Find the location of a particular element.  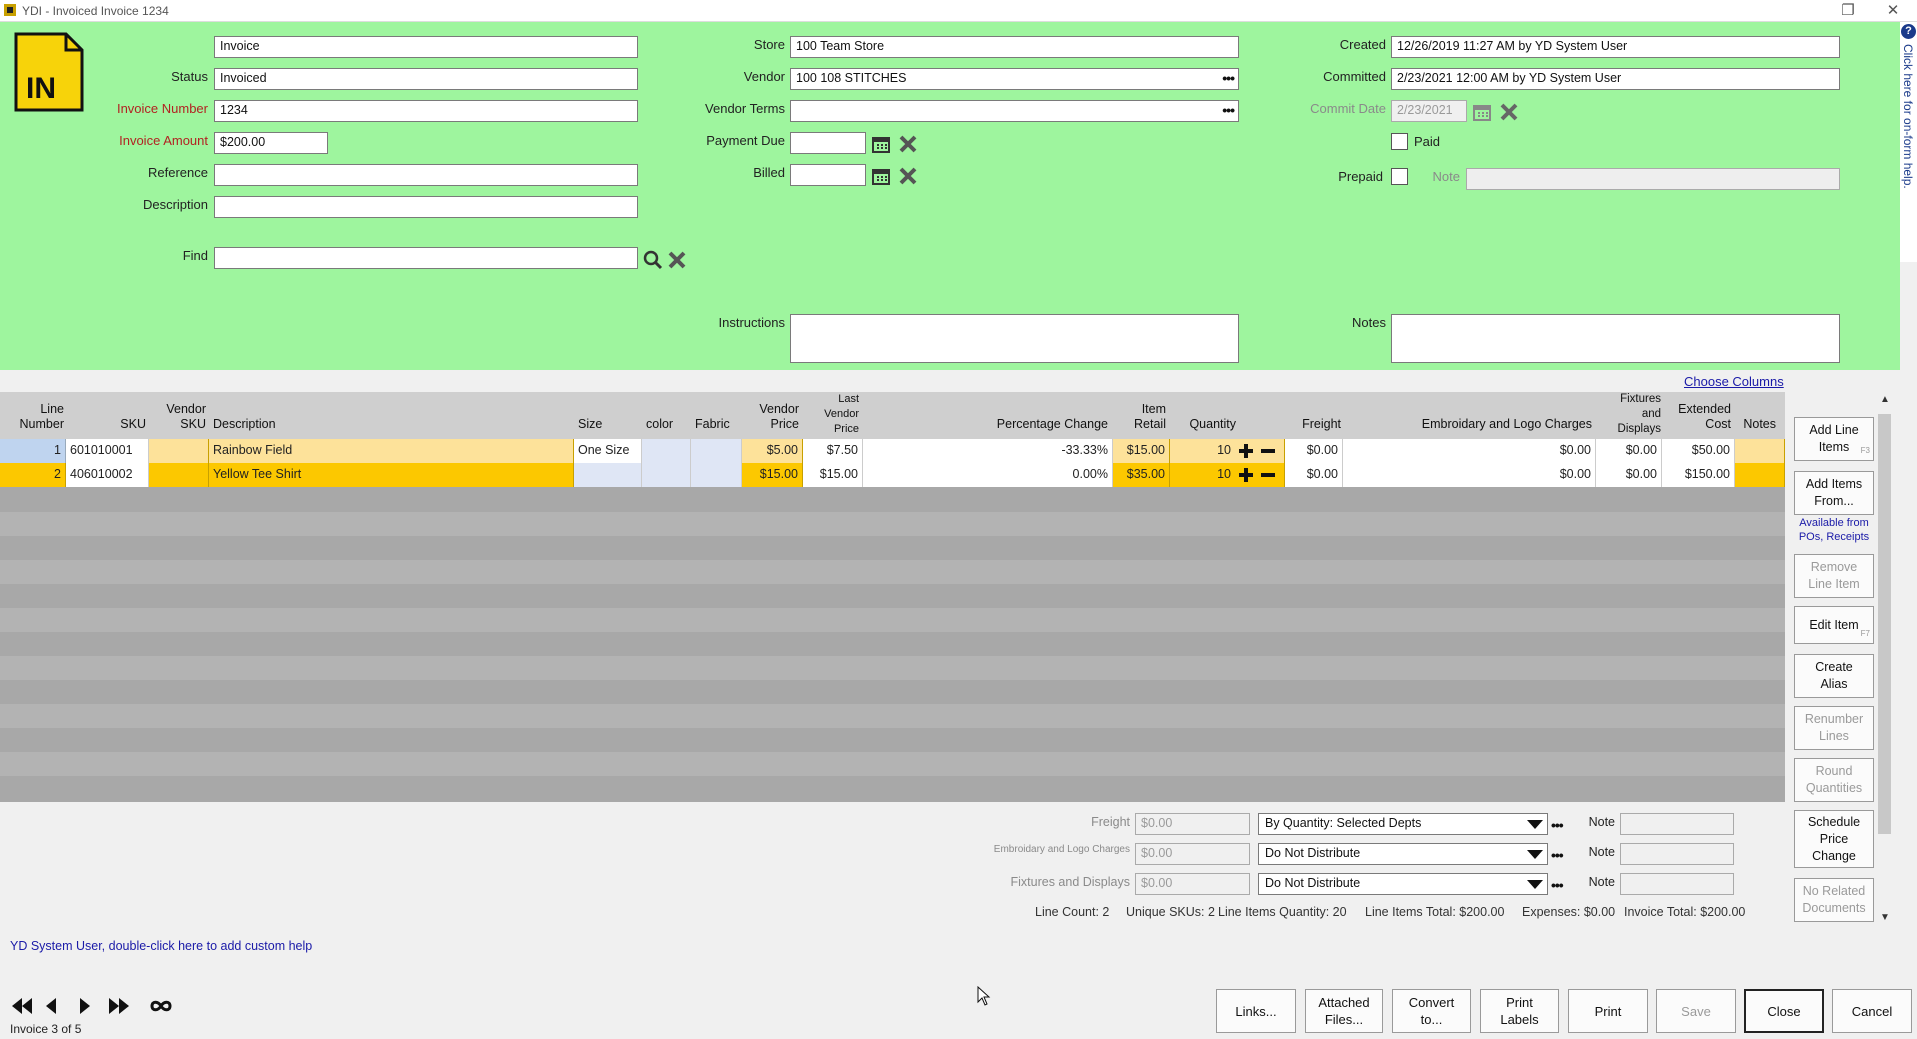

reference-field is located at coordinates (426, 175).